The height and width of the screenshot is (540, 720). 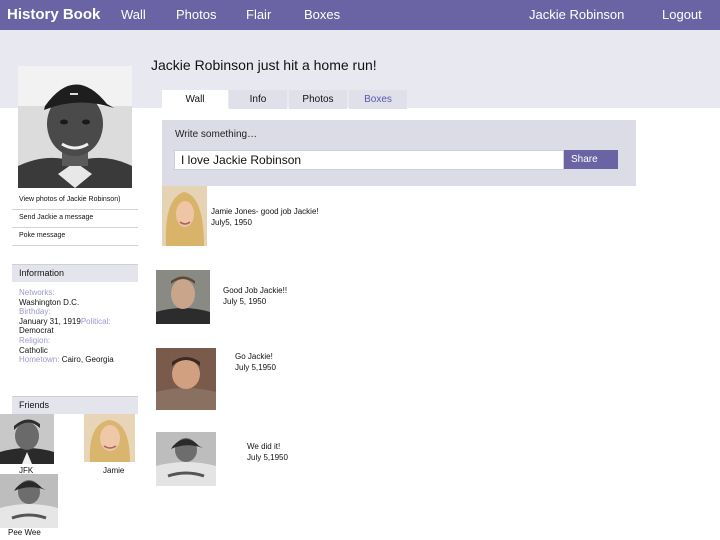 What do you see at coordinates (265, 211) in the screenshot?
I see `post-message: Jamie Jones- good job Jackie!` at bounding box center [265, 211].